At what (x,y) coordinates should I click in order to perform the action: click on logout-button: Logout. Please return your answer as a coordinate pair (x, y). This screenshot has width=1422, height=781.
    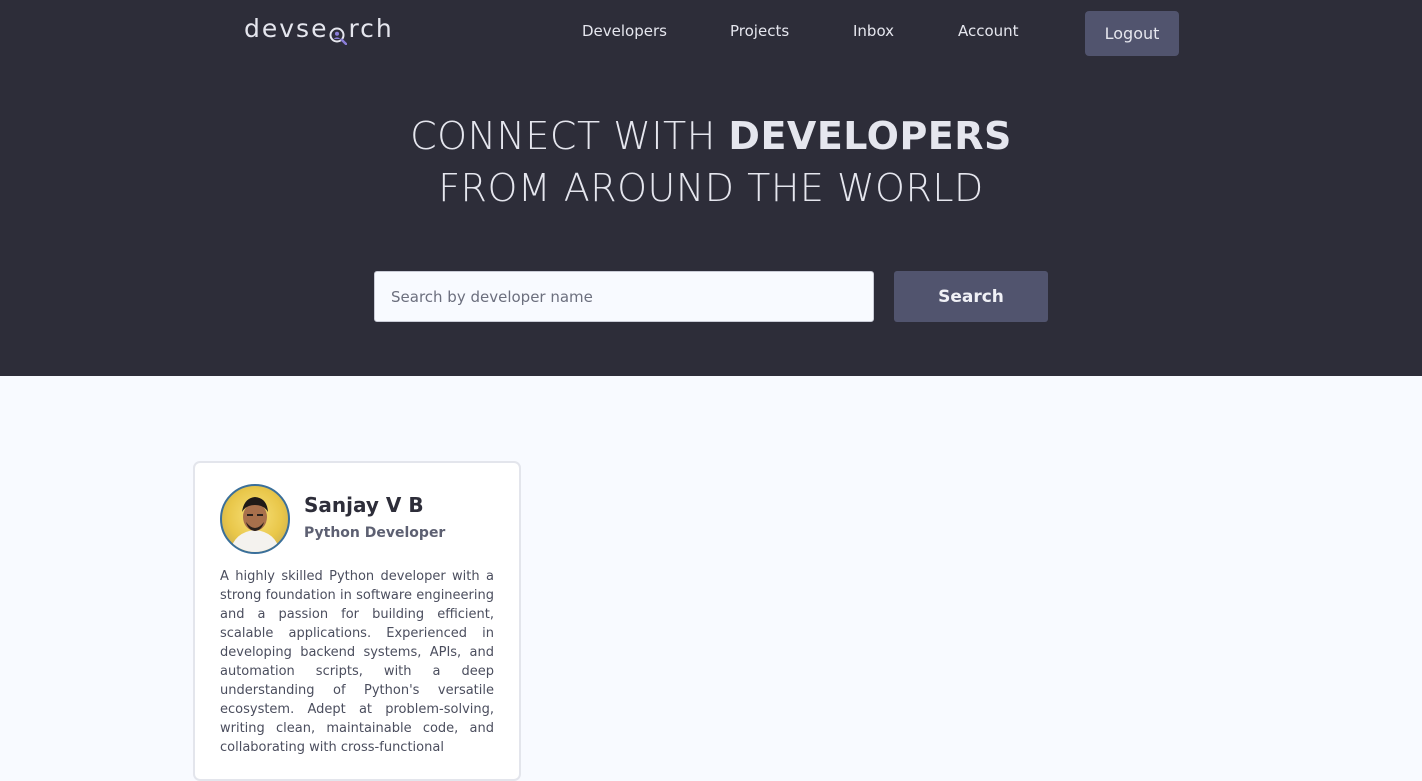
    Looking at the image, I should click on (1132, 33).